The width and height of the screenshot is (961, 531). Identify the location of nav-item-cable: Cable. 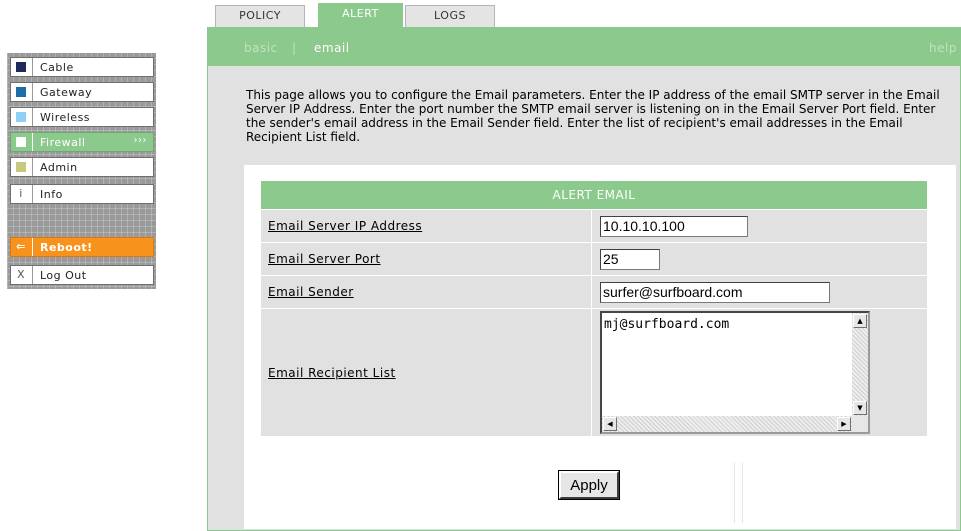
(82, 67).